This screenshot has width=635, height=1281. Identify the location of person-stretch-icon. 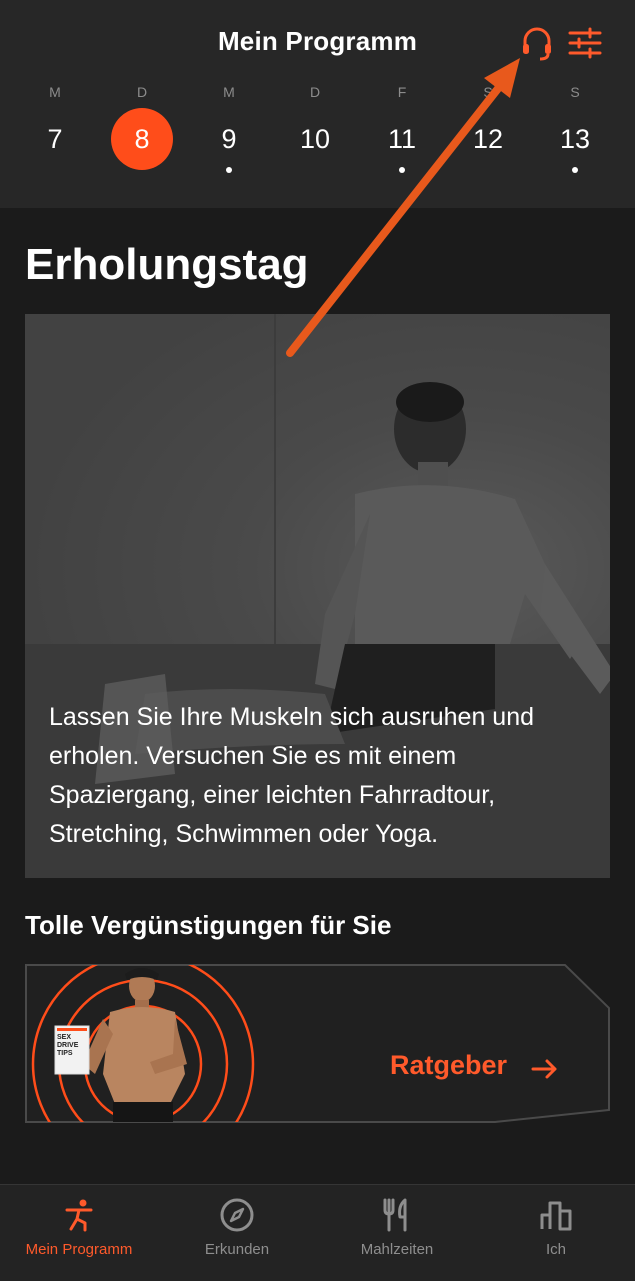
(79, 1215).